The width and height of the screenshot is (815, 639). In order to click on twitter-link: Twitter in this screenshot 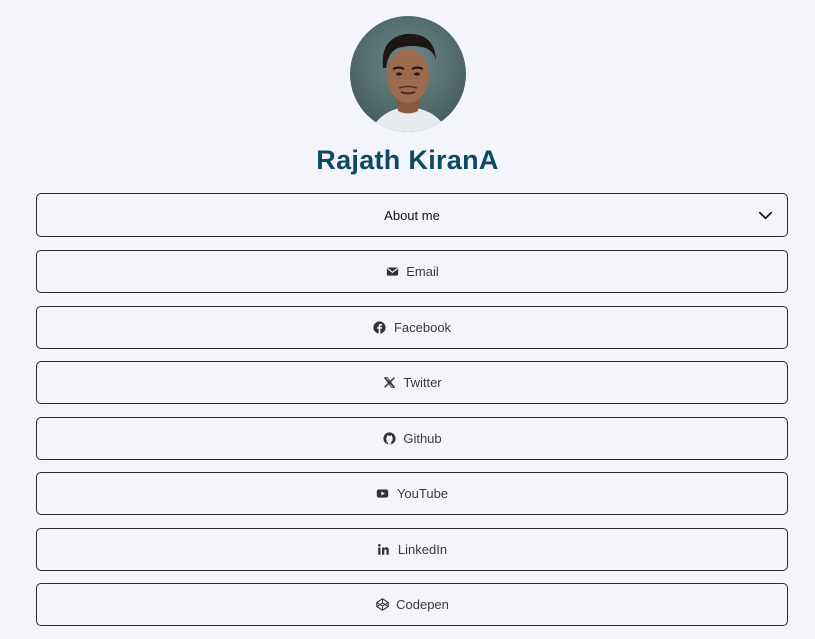, I will do `click(412, 382)`.